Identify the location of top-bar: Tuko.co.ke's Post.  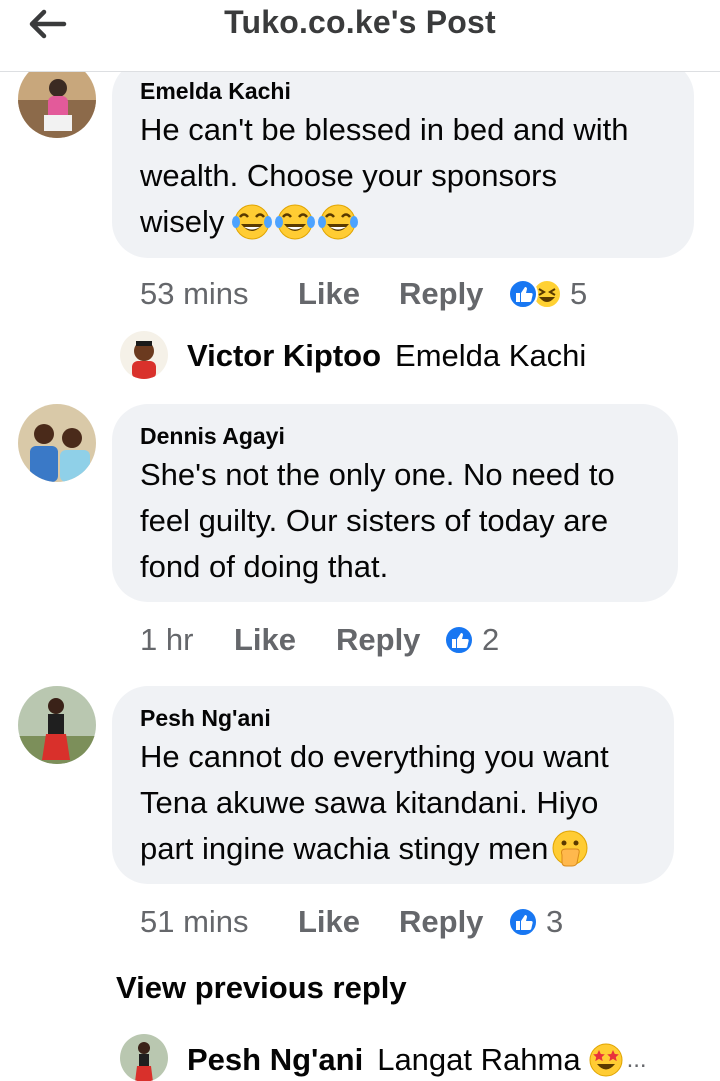
(360, 36).